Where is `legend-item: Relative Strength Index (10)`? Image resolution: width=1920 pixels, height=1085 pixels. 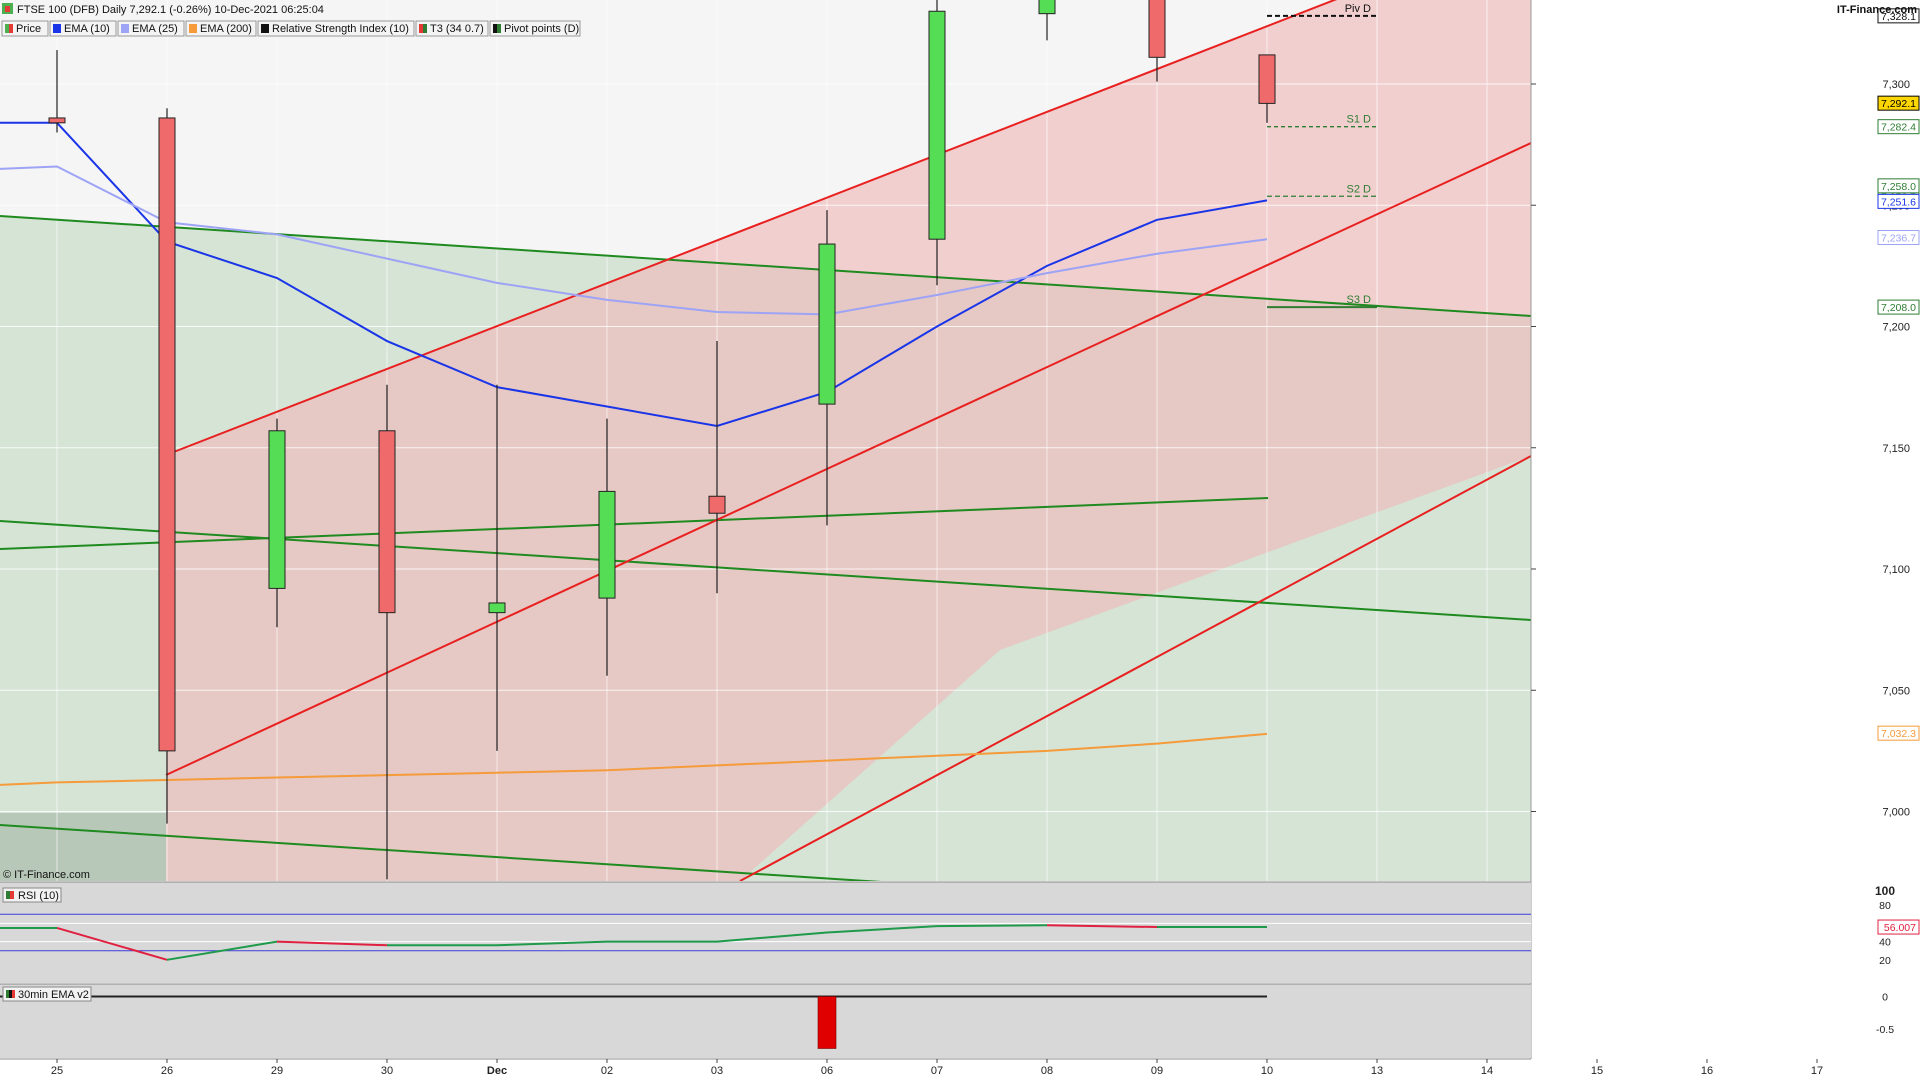
legend-item: Relative Strength Index (10) is located at coordinates (336, 28).